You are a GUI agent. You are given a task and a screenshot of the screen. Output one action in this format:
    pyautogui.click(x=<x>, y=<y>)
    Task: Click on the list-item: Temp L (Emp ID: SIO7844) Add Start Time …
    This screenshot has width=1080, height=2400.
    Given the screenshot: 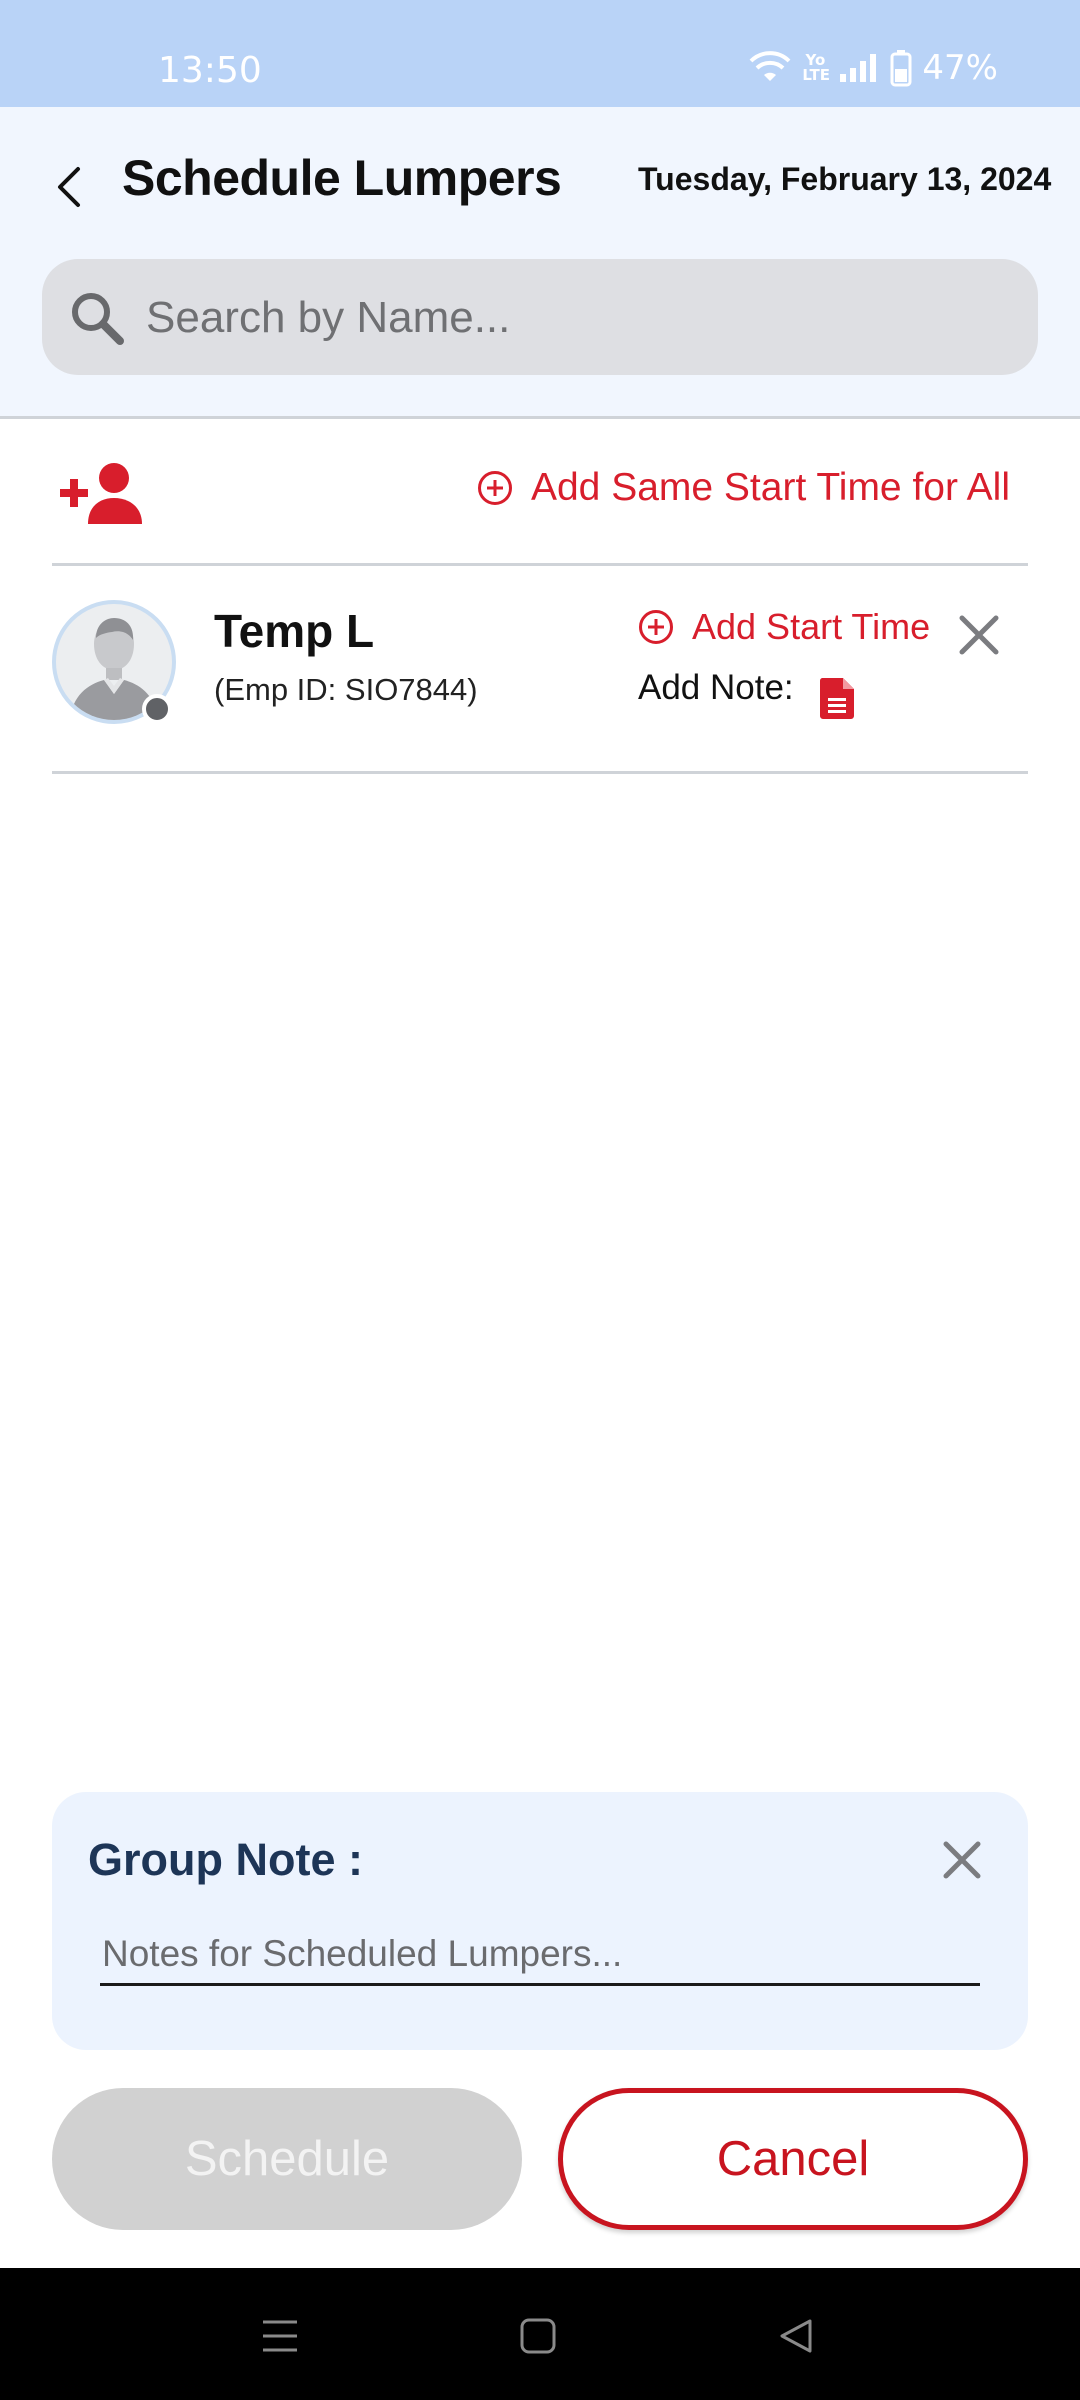 What is the action you would take?
    pyautogui.click(x=540, y=670)
    